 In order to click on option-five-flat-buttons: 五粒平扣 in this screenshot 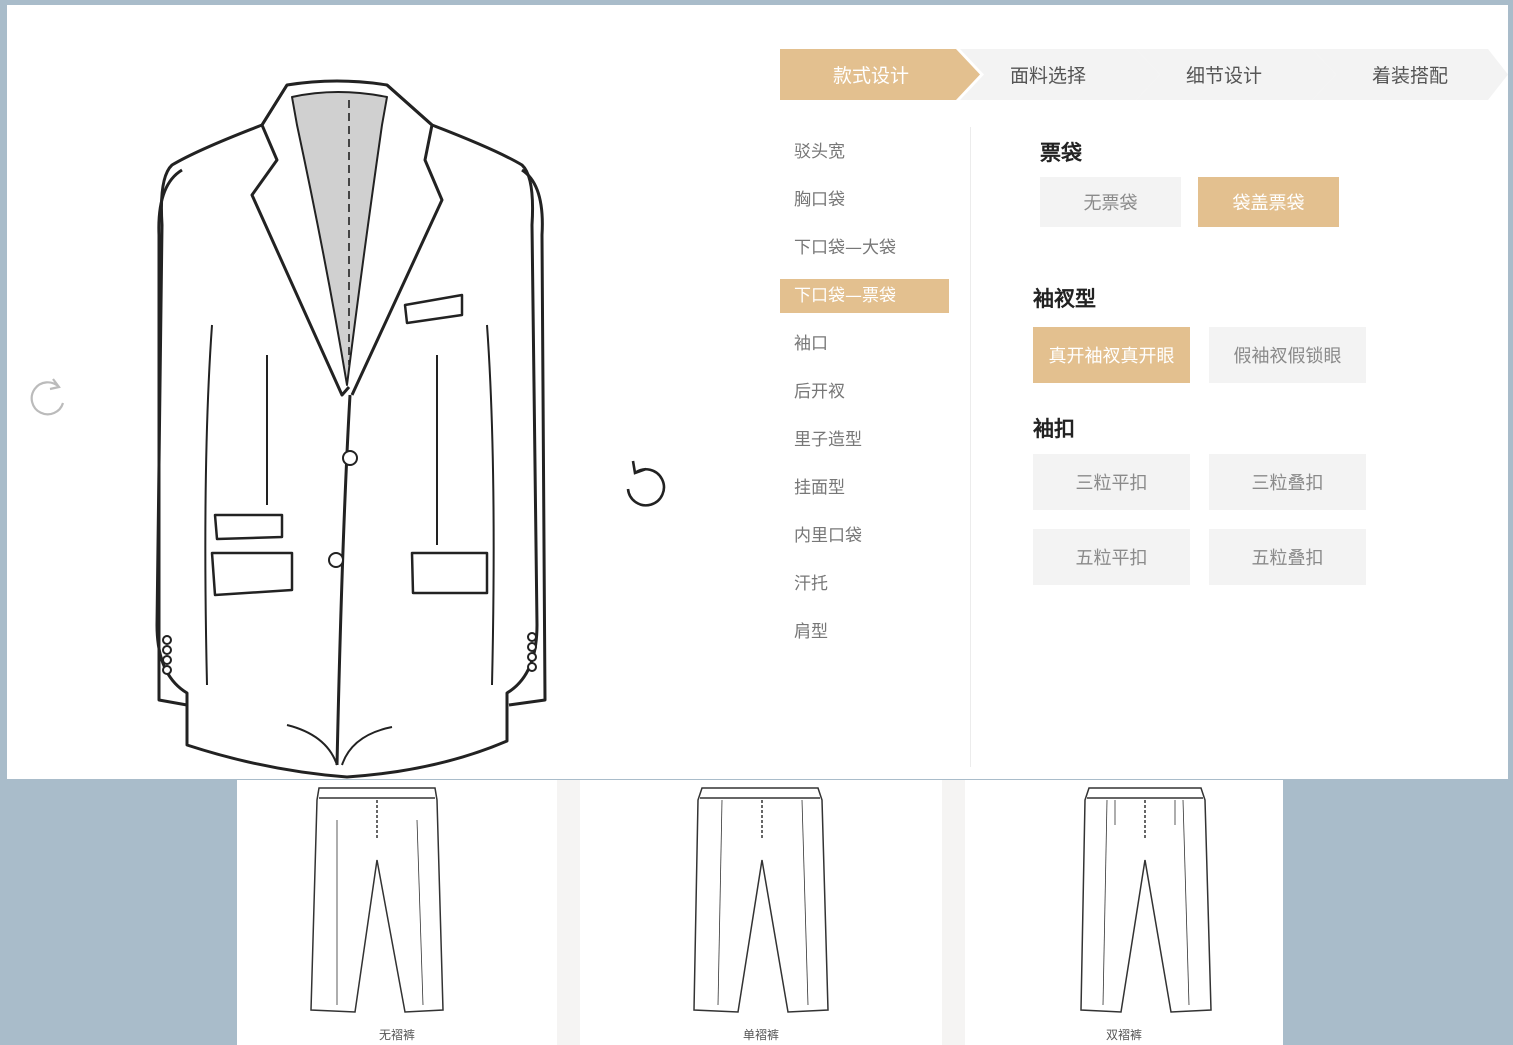, I will do `click(1111, 557)`.